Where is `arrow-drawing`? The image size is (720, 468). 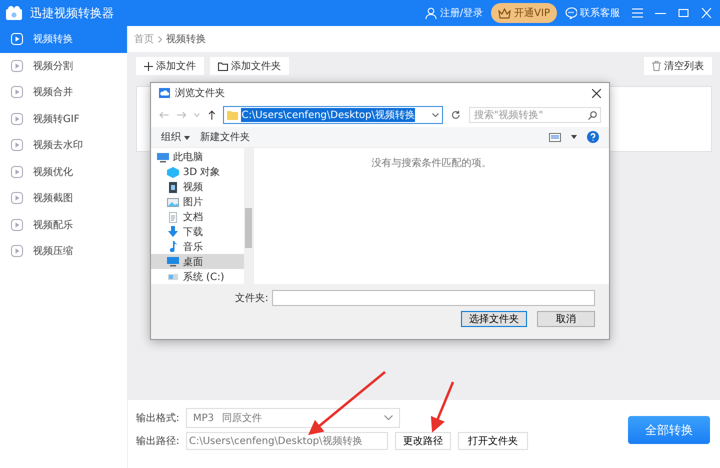
arrow-drawing is located at coordinates (442, 407).